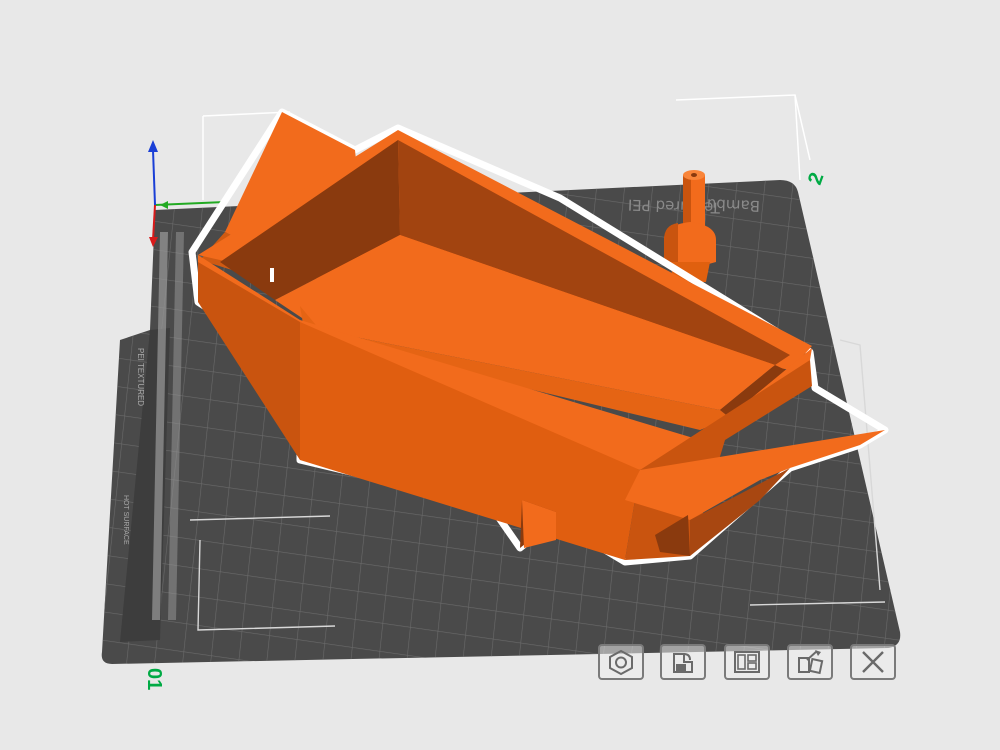 This screenshot has width=1000, height=750. I want to click on layout-button, so click(747, 662).